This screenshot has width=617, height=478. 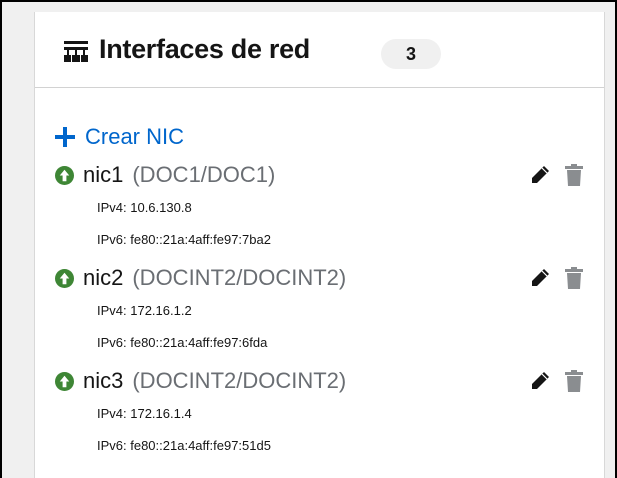 I want to click on create-nic-label: Crear NIC, so click(x=135, y=136).